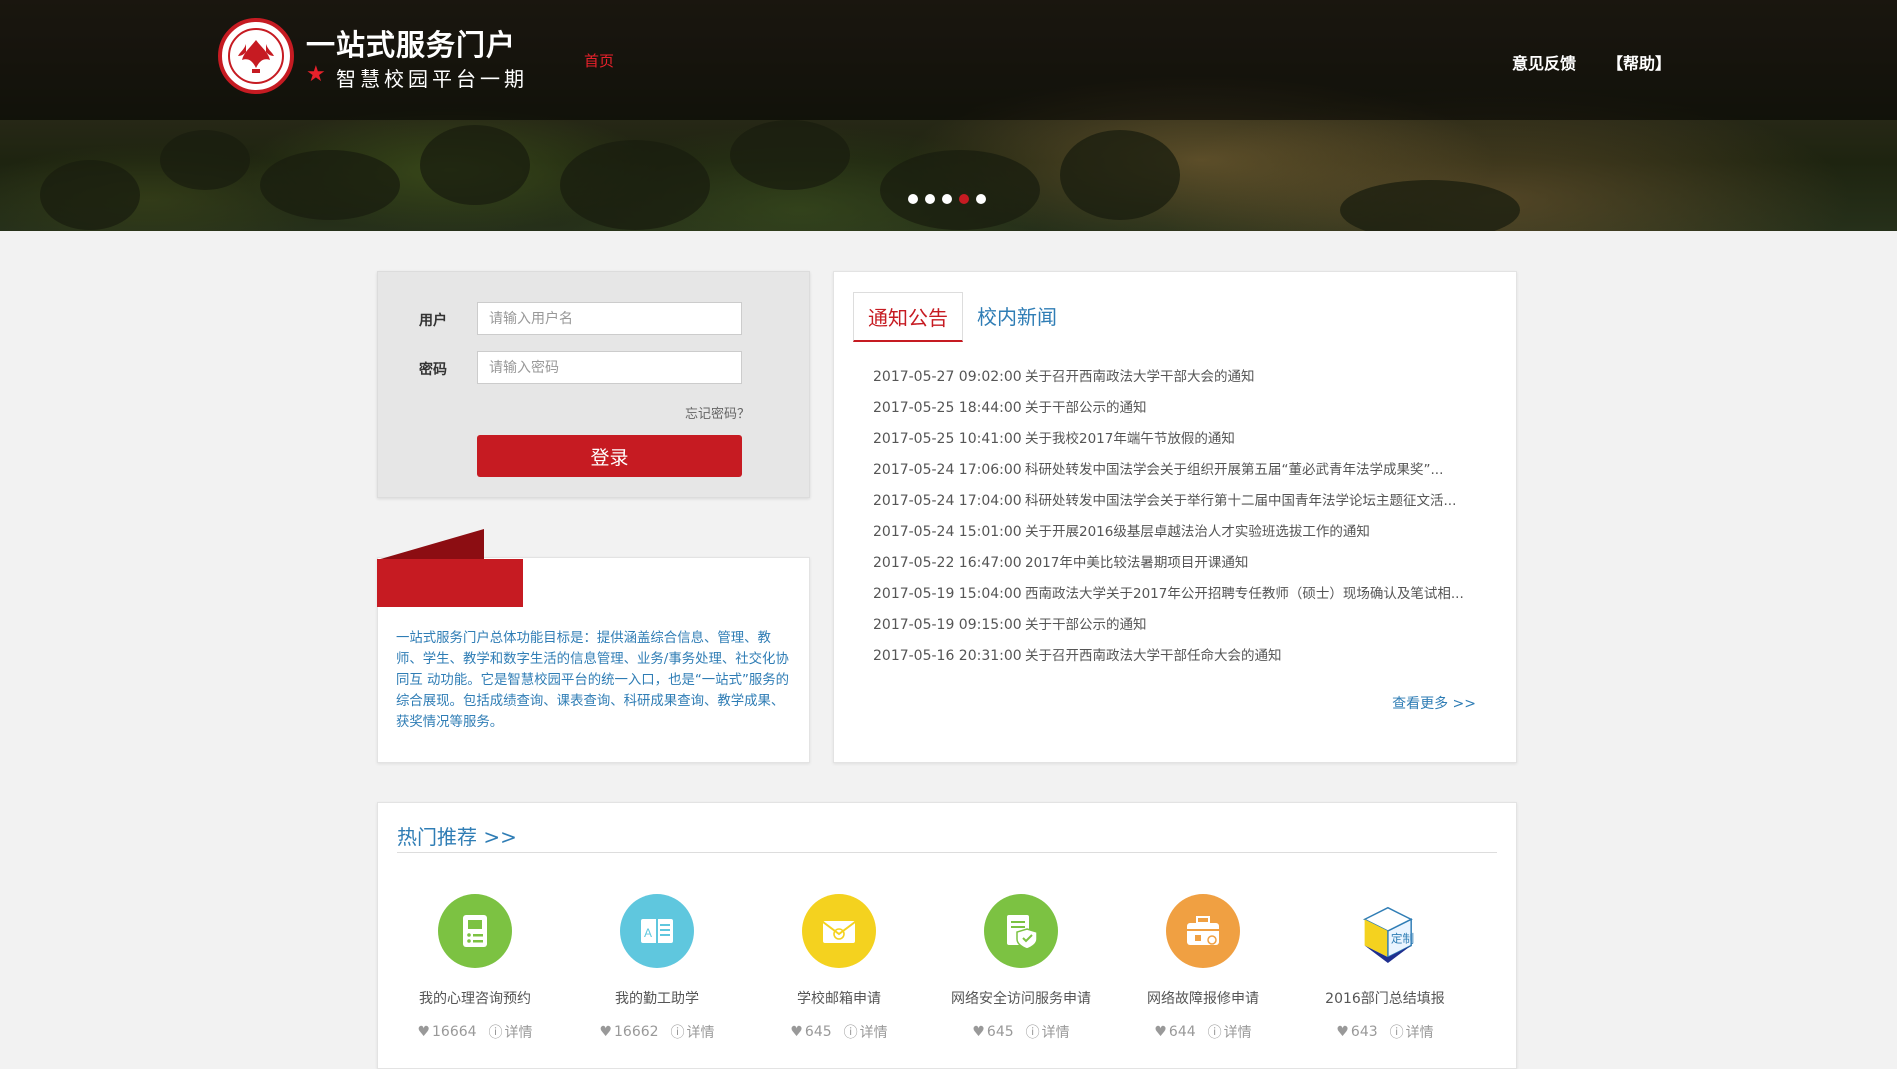 The width and height of the screenshot is (1897, 1069). I want to click on service-item: 定制 2016部门总结填报 ♥ 643 ⓘ 详情, so click(1385, 968).